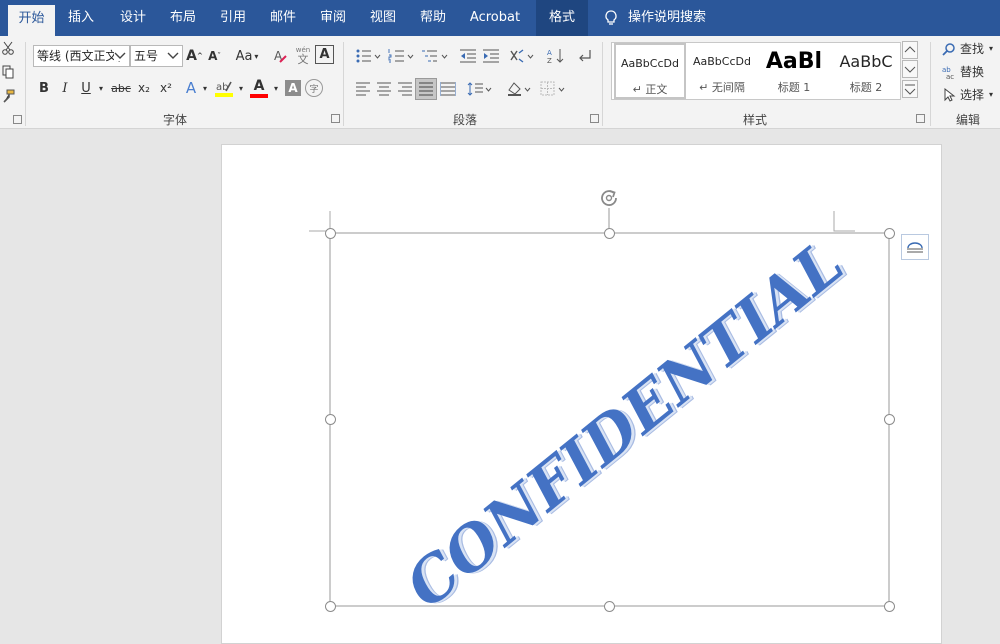 This screenshot has height=644, width=1000. What do you see at coordinates (889, 419) in the screenshot?
I see `resize-handle-right` at bounding box center [889, 419].